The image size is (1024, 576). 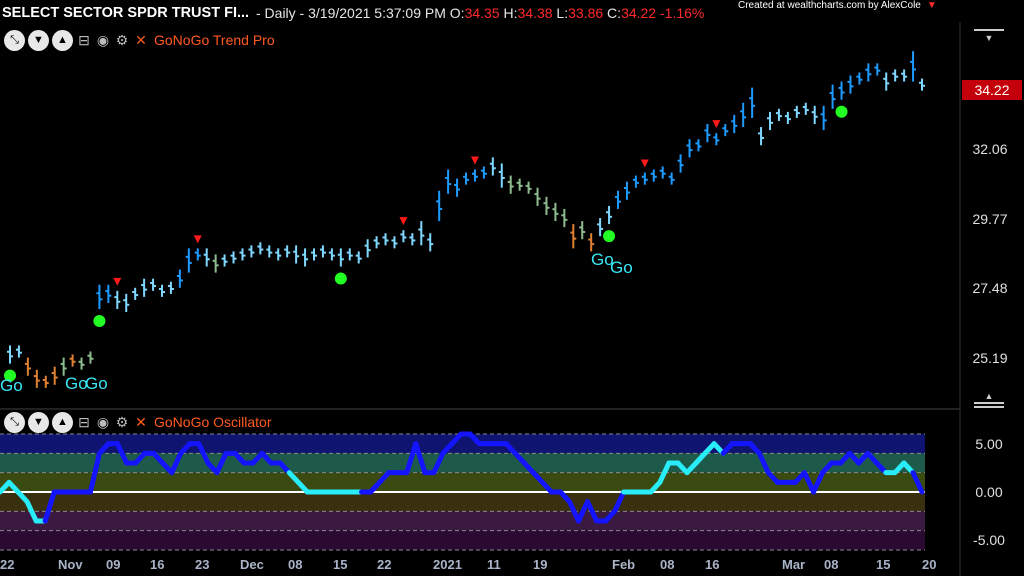 I want to click on date-tick-label: Dec, so click(x=252, y=564).